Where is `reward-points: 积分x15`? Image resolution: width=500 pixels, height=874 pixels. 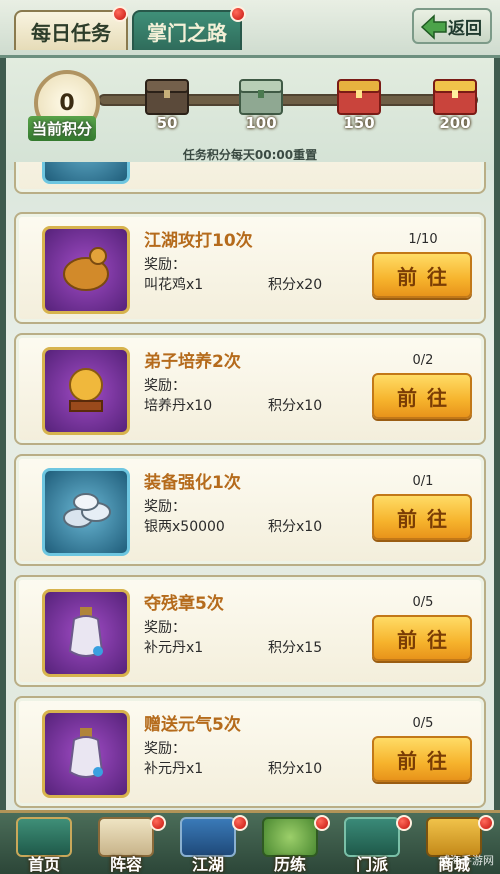
reward-points: 积分x15 is located at coordinates (295, 648).